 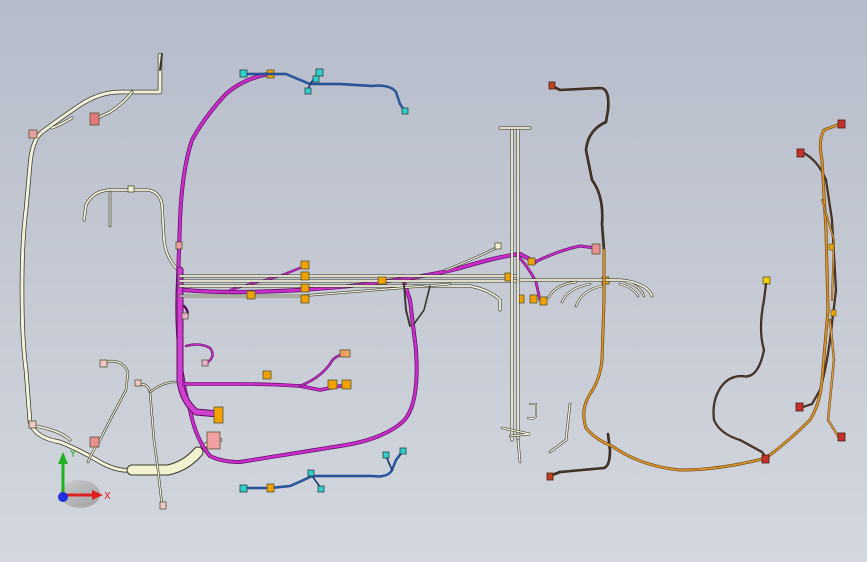 I want to click on triad-y-label: Y, so click(x=73, y=454).